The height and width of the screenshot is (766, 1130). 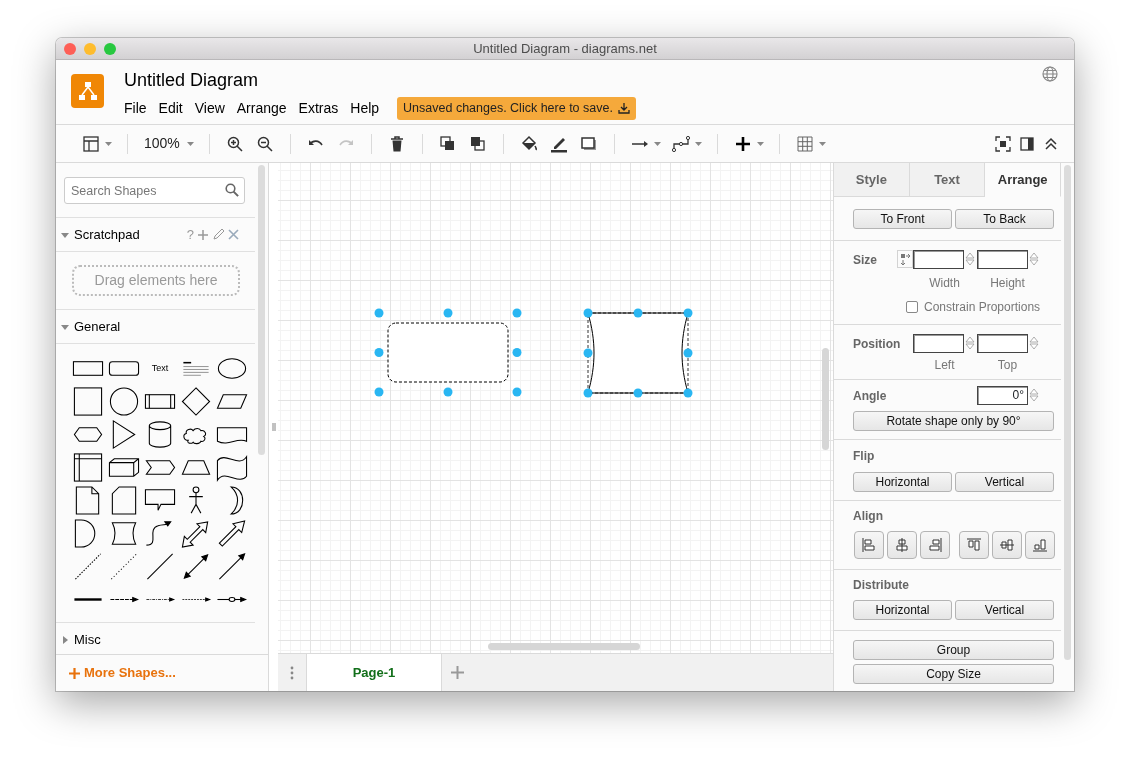 I want to click on search-icon, so click(x=232, y=190).